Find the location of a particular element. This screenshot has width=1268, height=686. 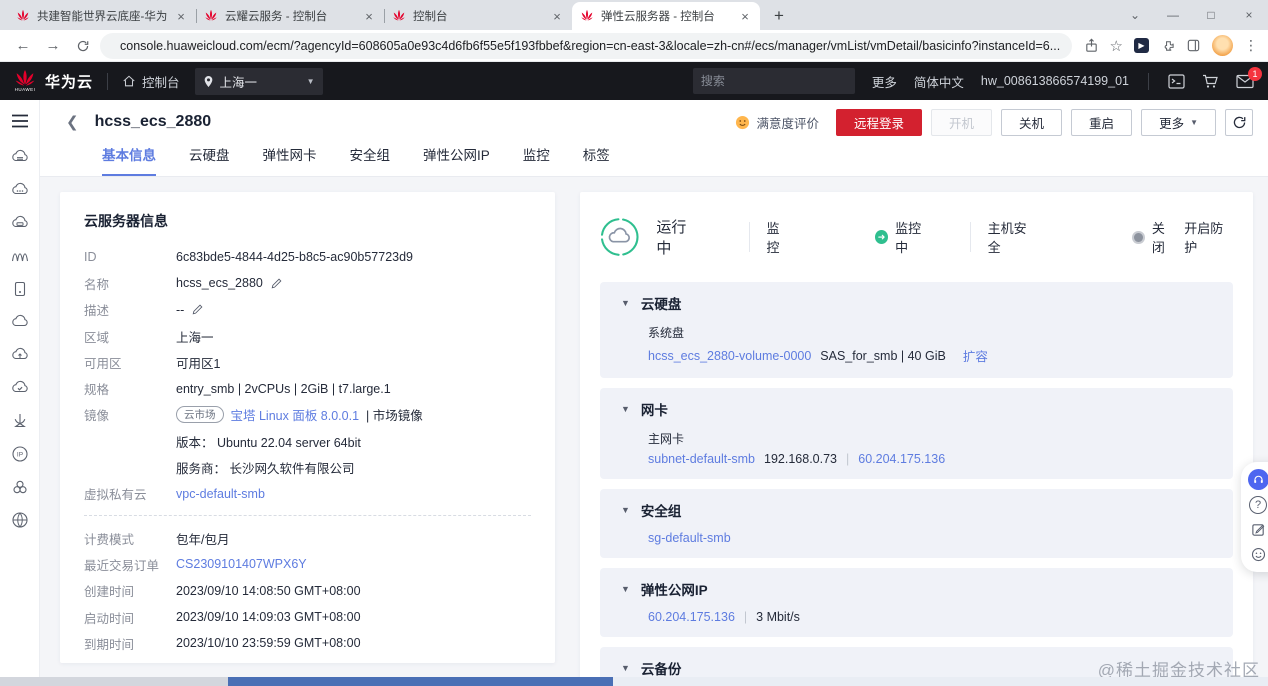

sidebar-ecs-icon is located at coordinates (20, 157).